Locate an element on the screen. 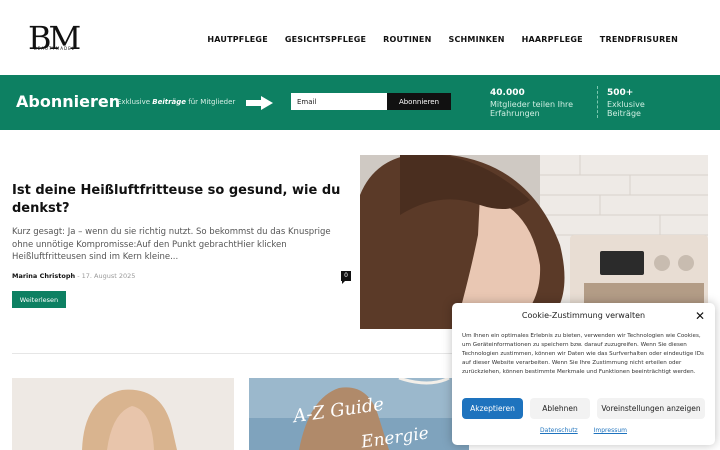  featured-article-meta: Marina Christoph - 17. August 2025 is located at coordinates (73, 276).